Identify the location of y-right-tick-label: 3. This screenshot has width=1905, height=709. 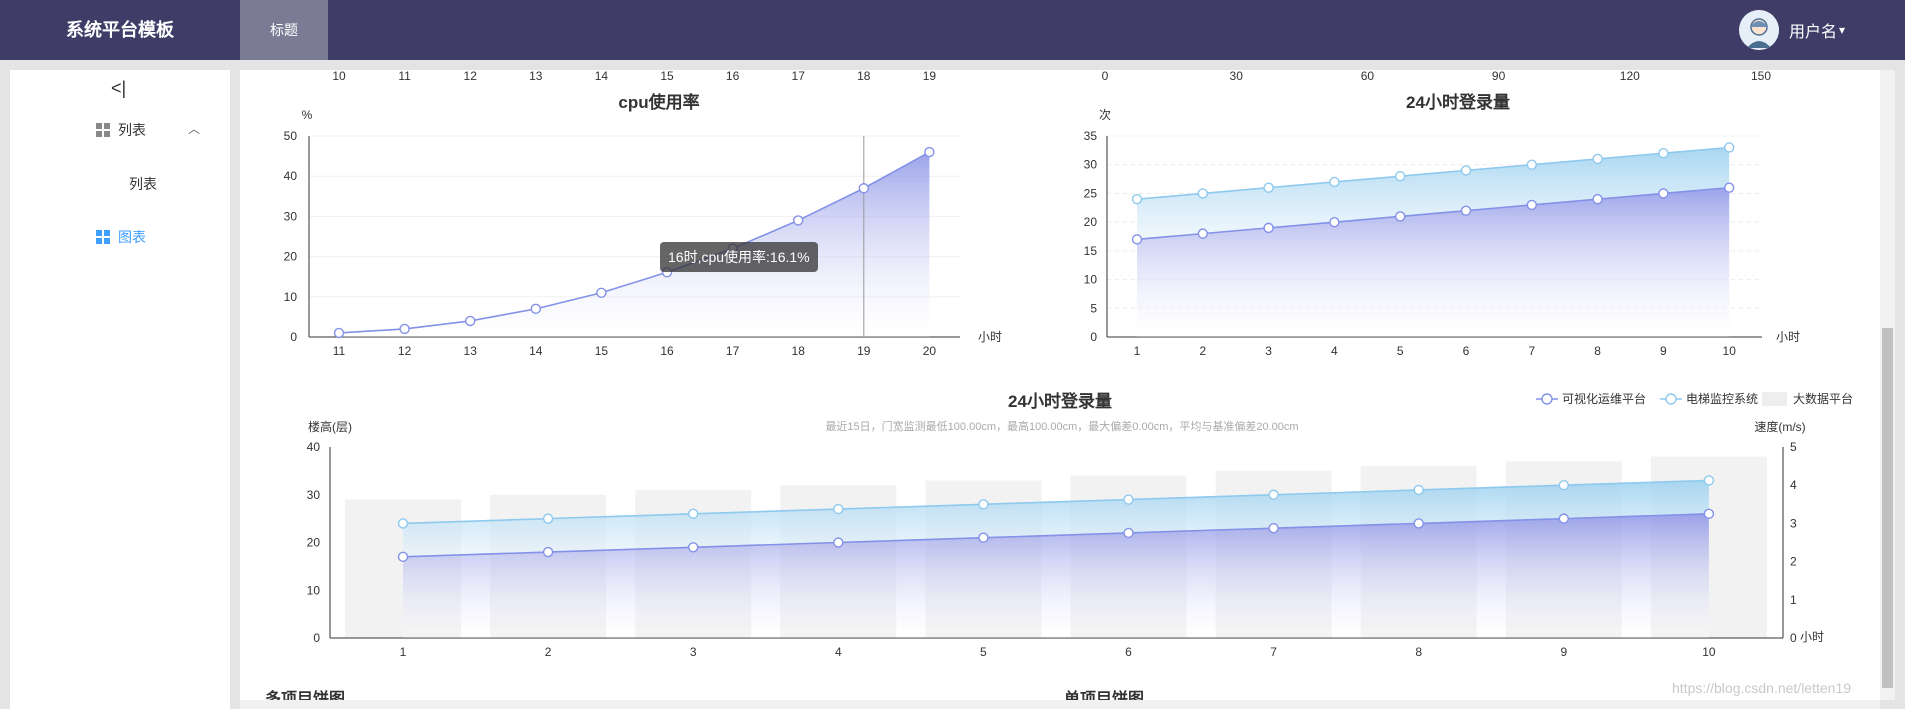
(1793, 523).